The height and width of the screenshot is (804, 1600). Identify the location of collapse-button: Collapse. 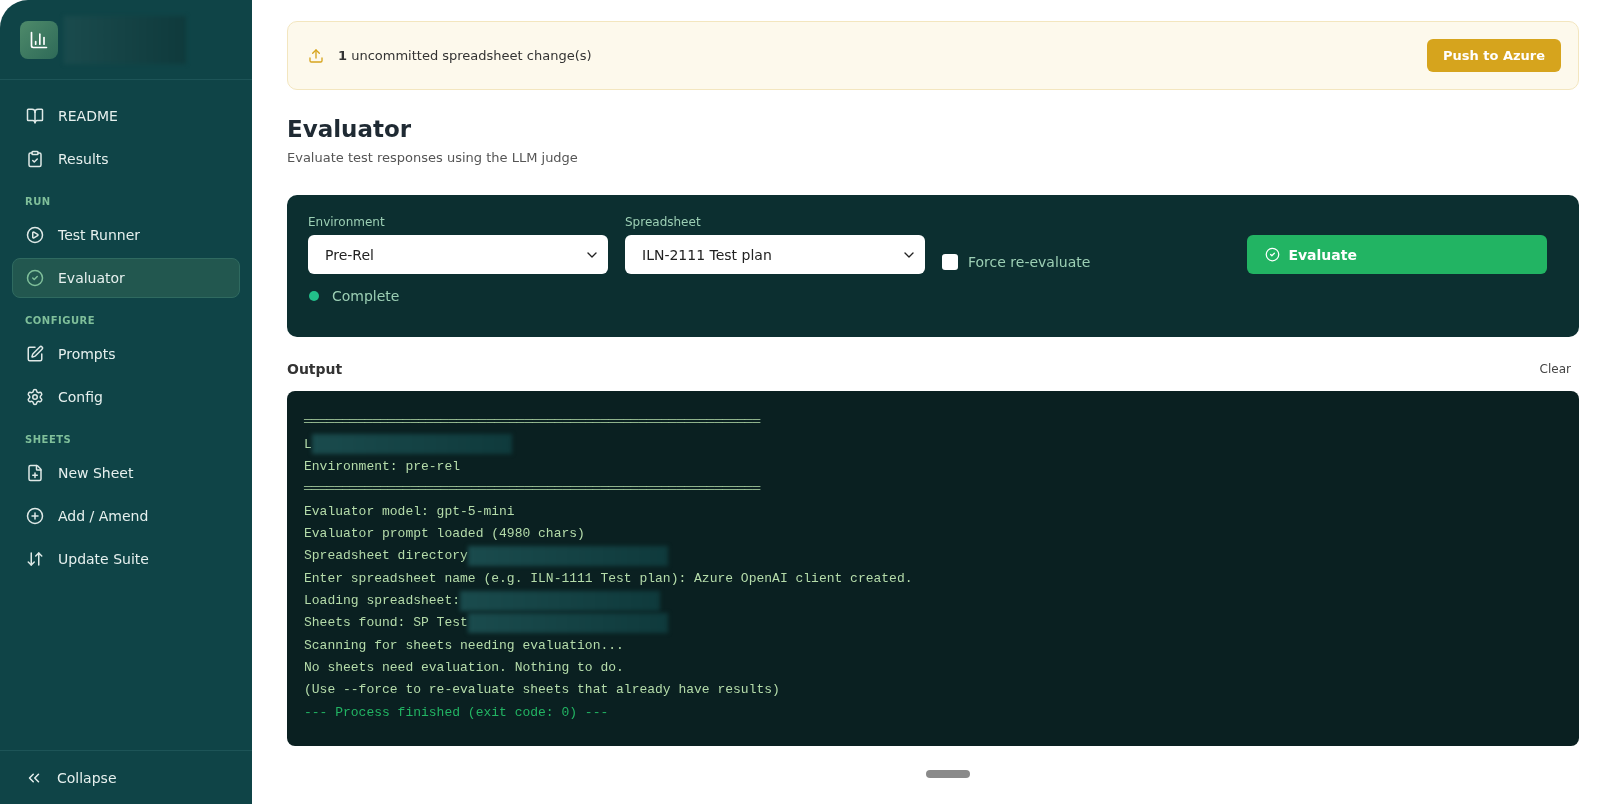
(71, 777).